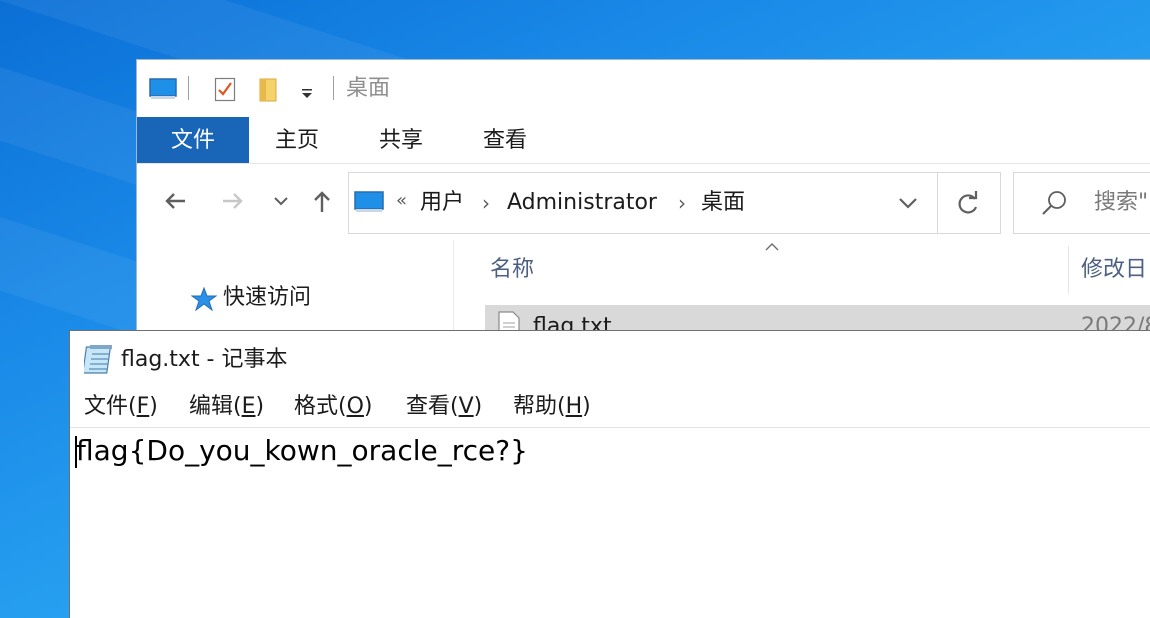 The image size is (1150, 618). What do you see at coordinates (512, 270) in the screenshot?
I see `column-header-name: 名称` at bounding box center [512, 270].